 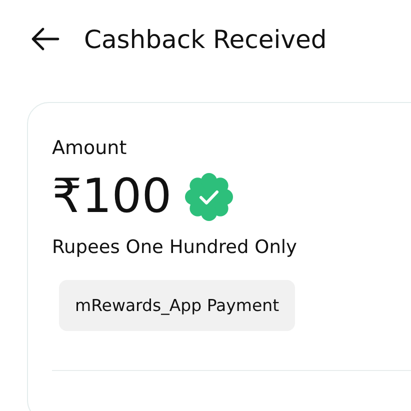 I want to click on amount-in-words: Rupees One Hundred Only, so click(x=175, y=247).